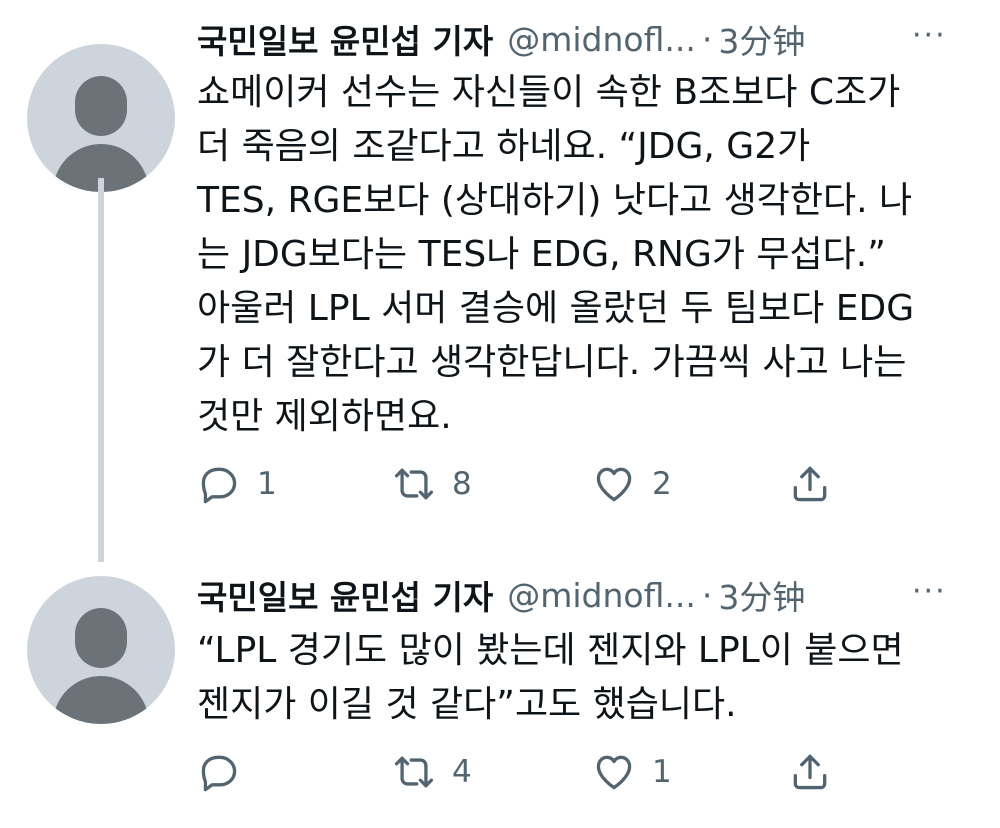 This screenshot has width=1000, height=828. I want to click on reply-button, so click(227, 772).